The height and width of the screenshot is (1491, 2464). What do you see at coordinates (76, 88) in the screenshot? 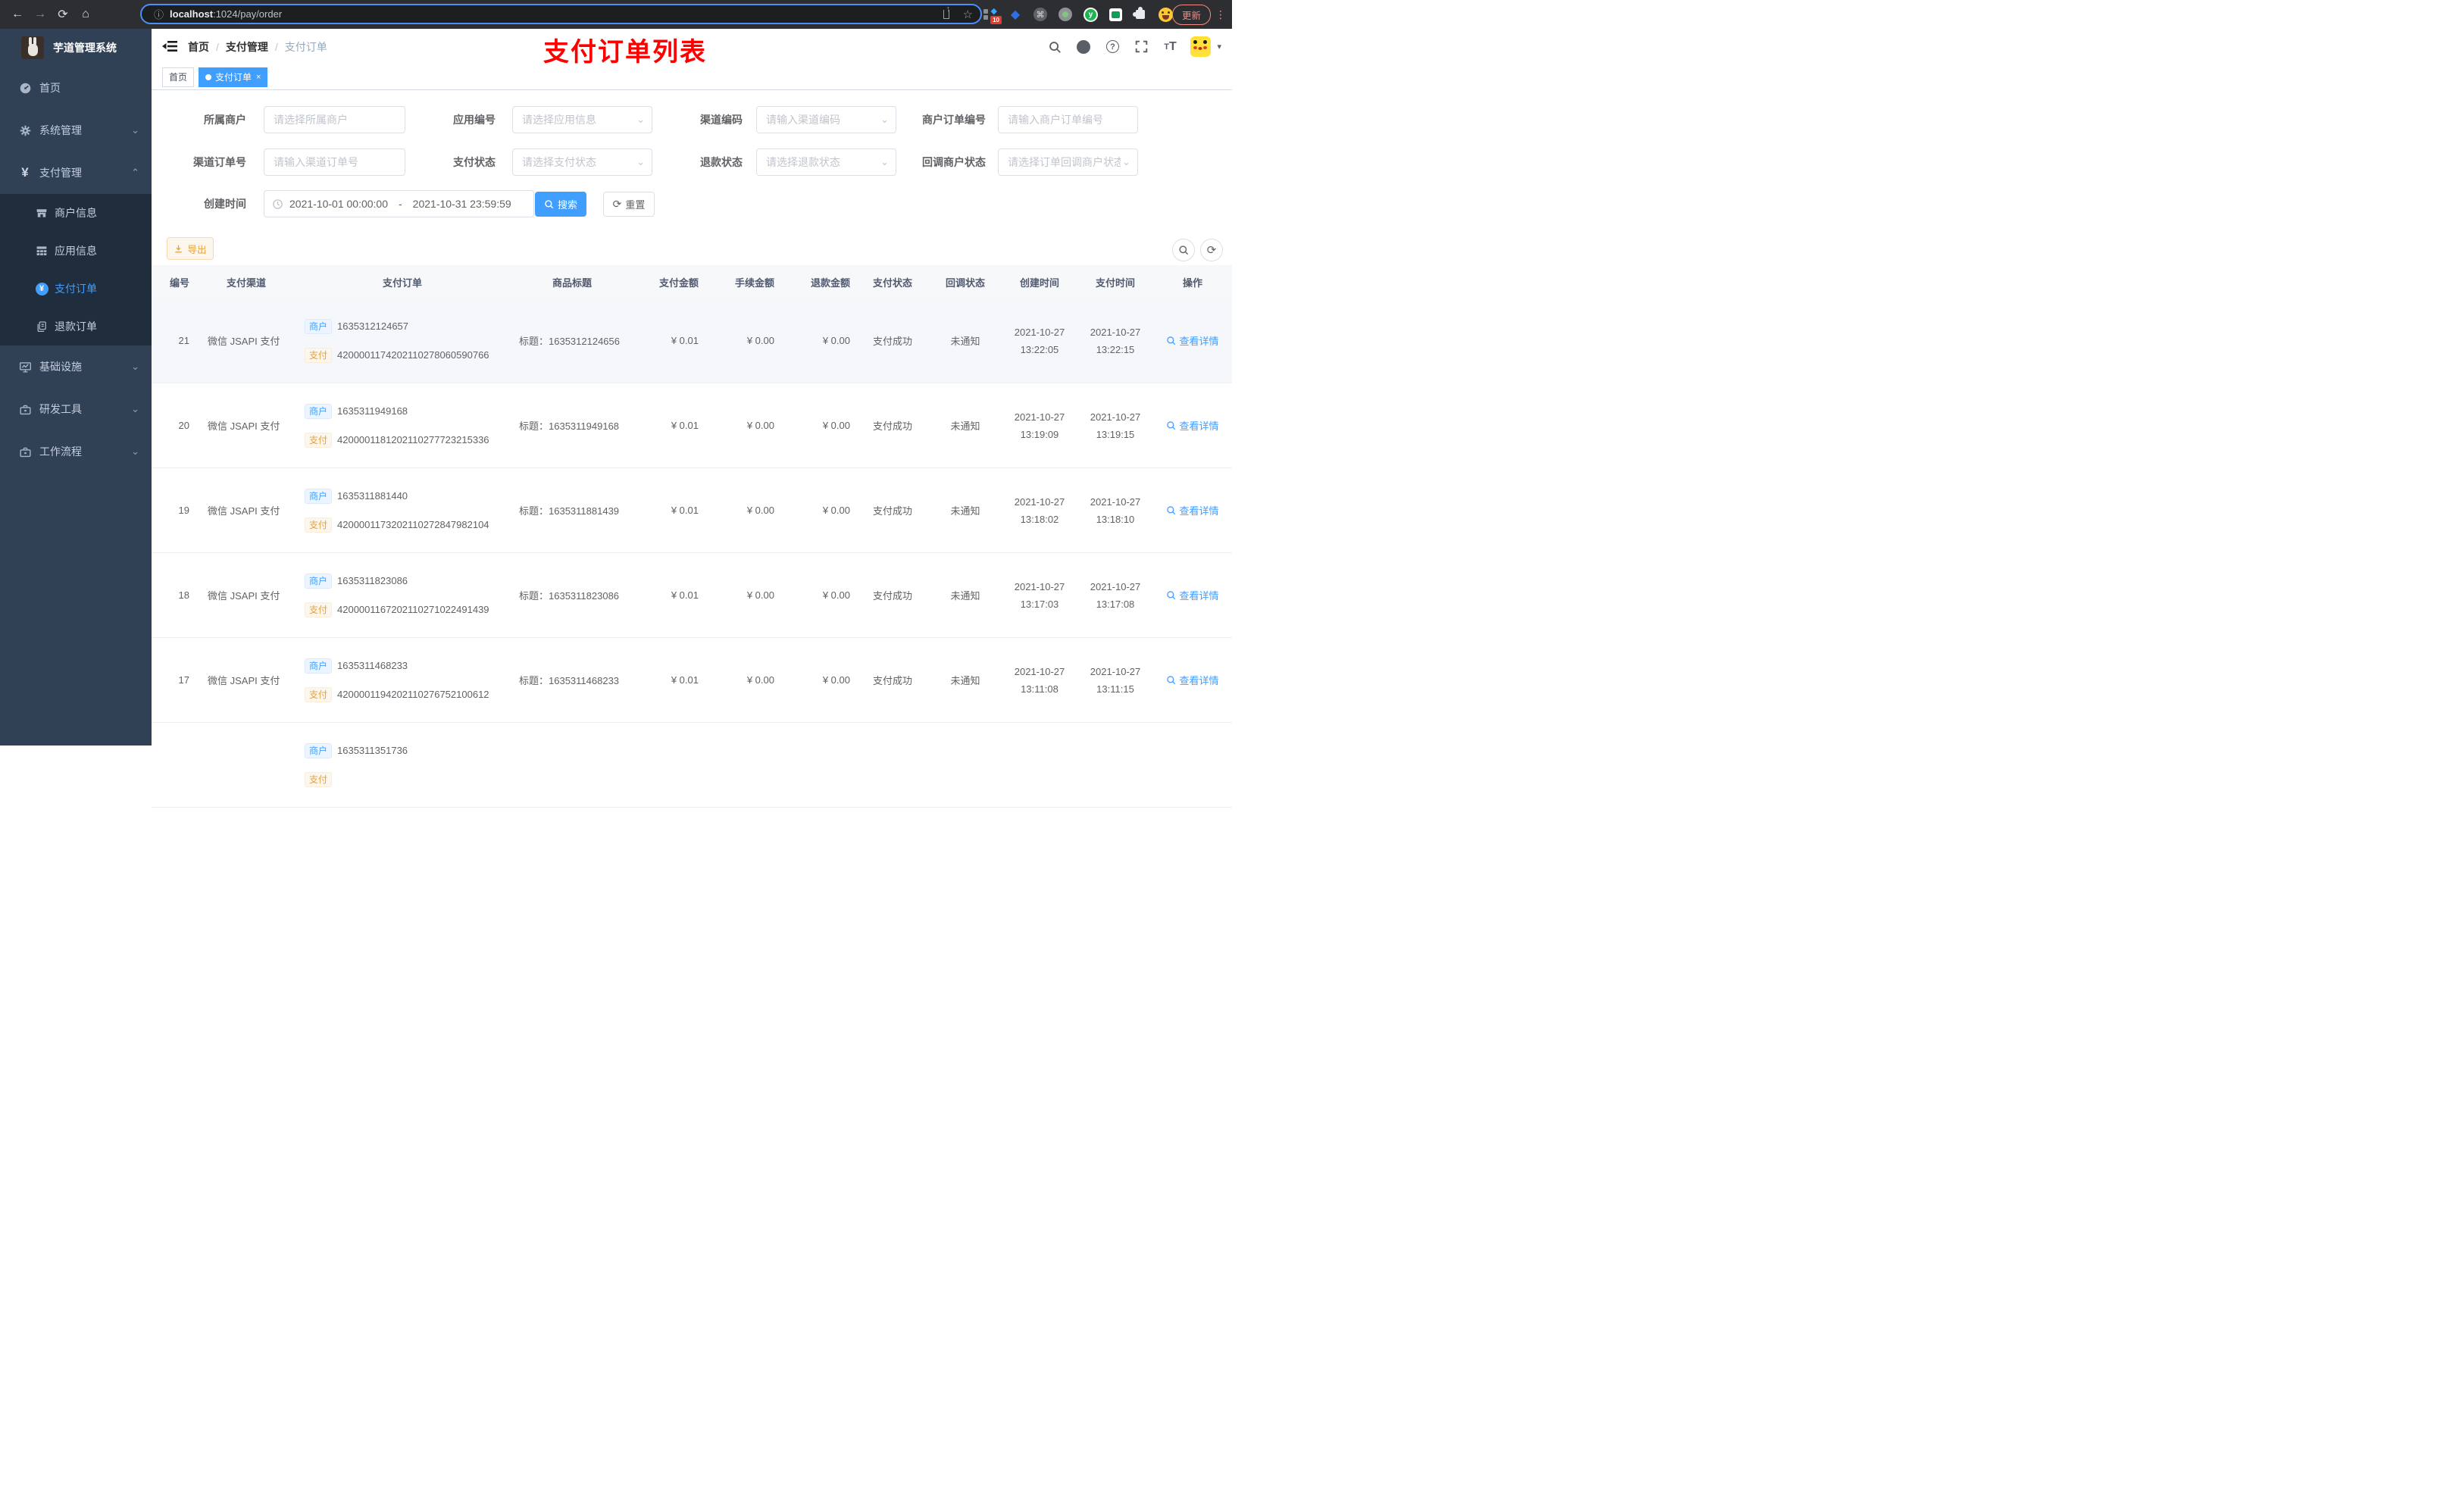
I see `sidebar-item-home: 首页` at bounding box center [76, 88].